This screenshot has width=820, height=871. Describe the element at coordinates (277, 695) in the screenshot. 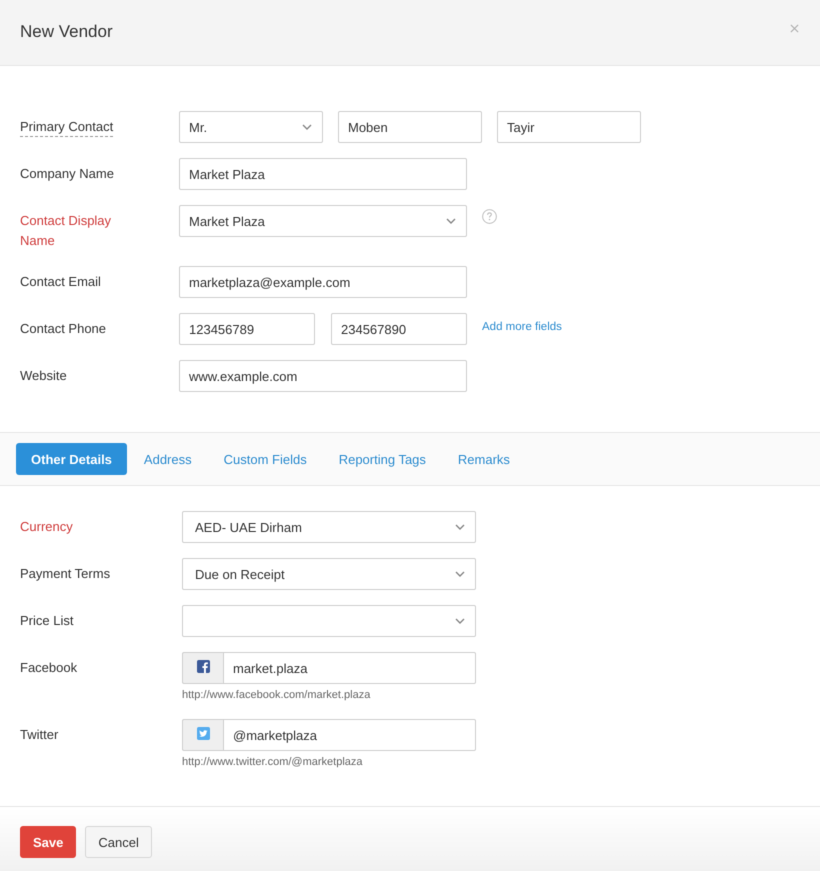

I see `profile-url: http://www.facebook.com/market.plaza` at that location.